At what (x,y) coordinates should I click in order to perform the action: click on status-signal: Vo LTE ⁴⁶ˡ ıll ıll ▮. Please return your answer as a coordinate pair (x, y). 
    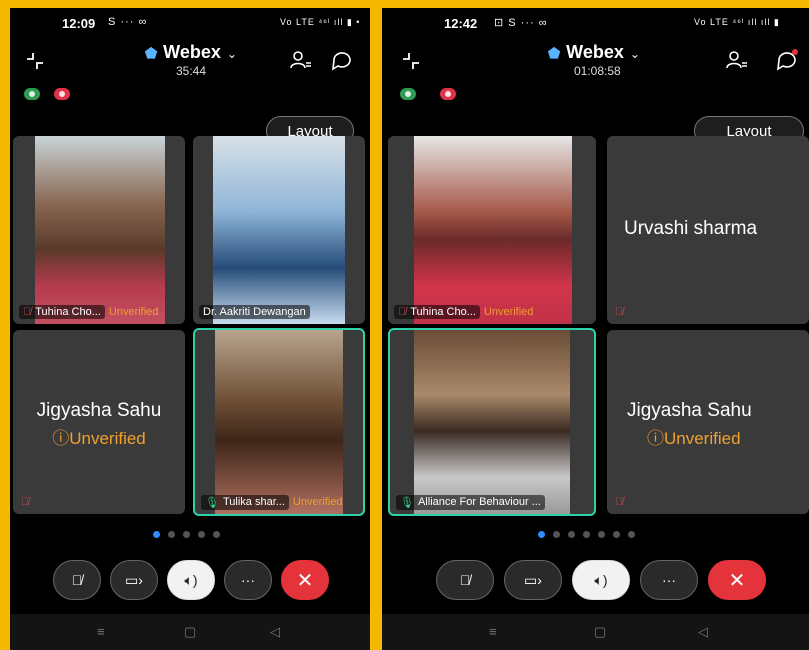
    Looking at the image, I should click on (737, 22).